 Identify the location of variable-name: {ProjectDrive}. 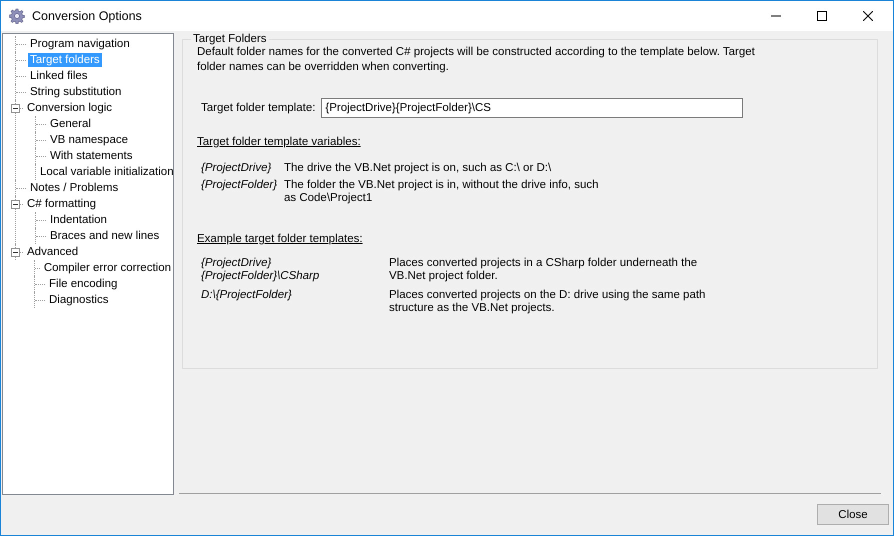
(236, 168).